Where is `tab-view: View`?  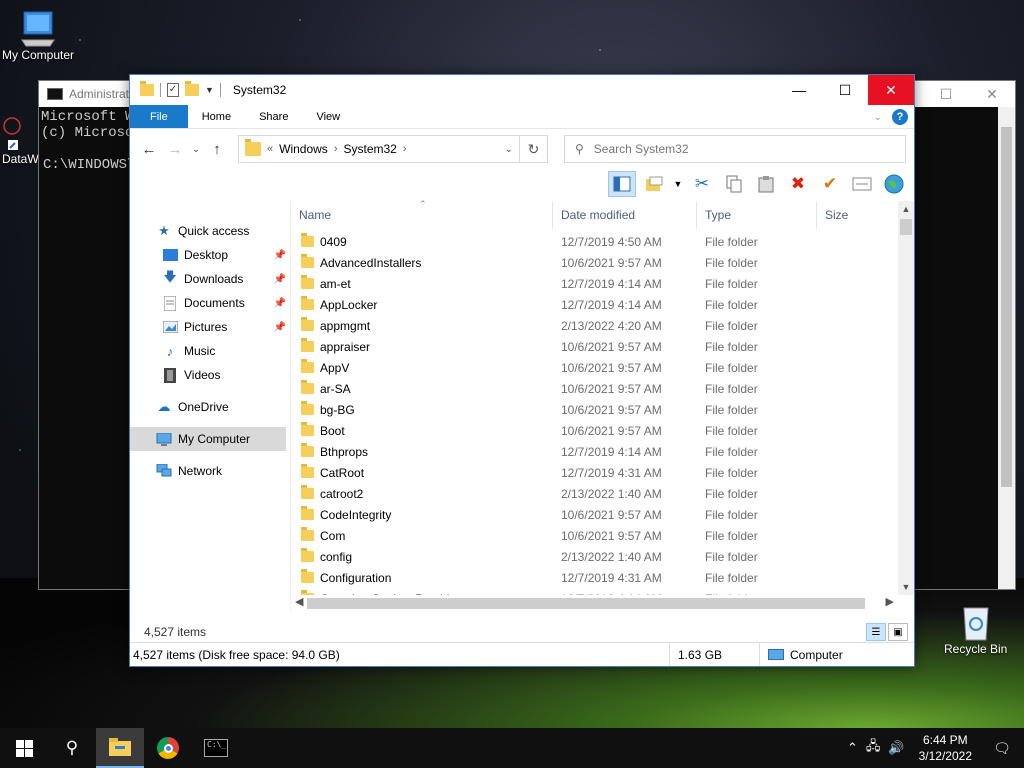
tab-view: View is located at coordinates (328, 116).